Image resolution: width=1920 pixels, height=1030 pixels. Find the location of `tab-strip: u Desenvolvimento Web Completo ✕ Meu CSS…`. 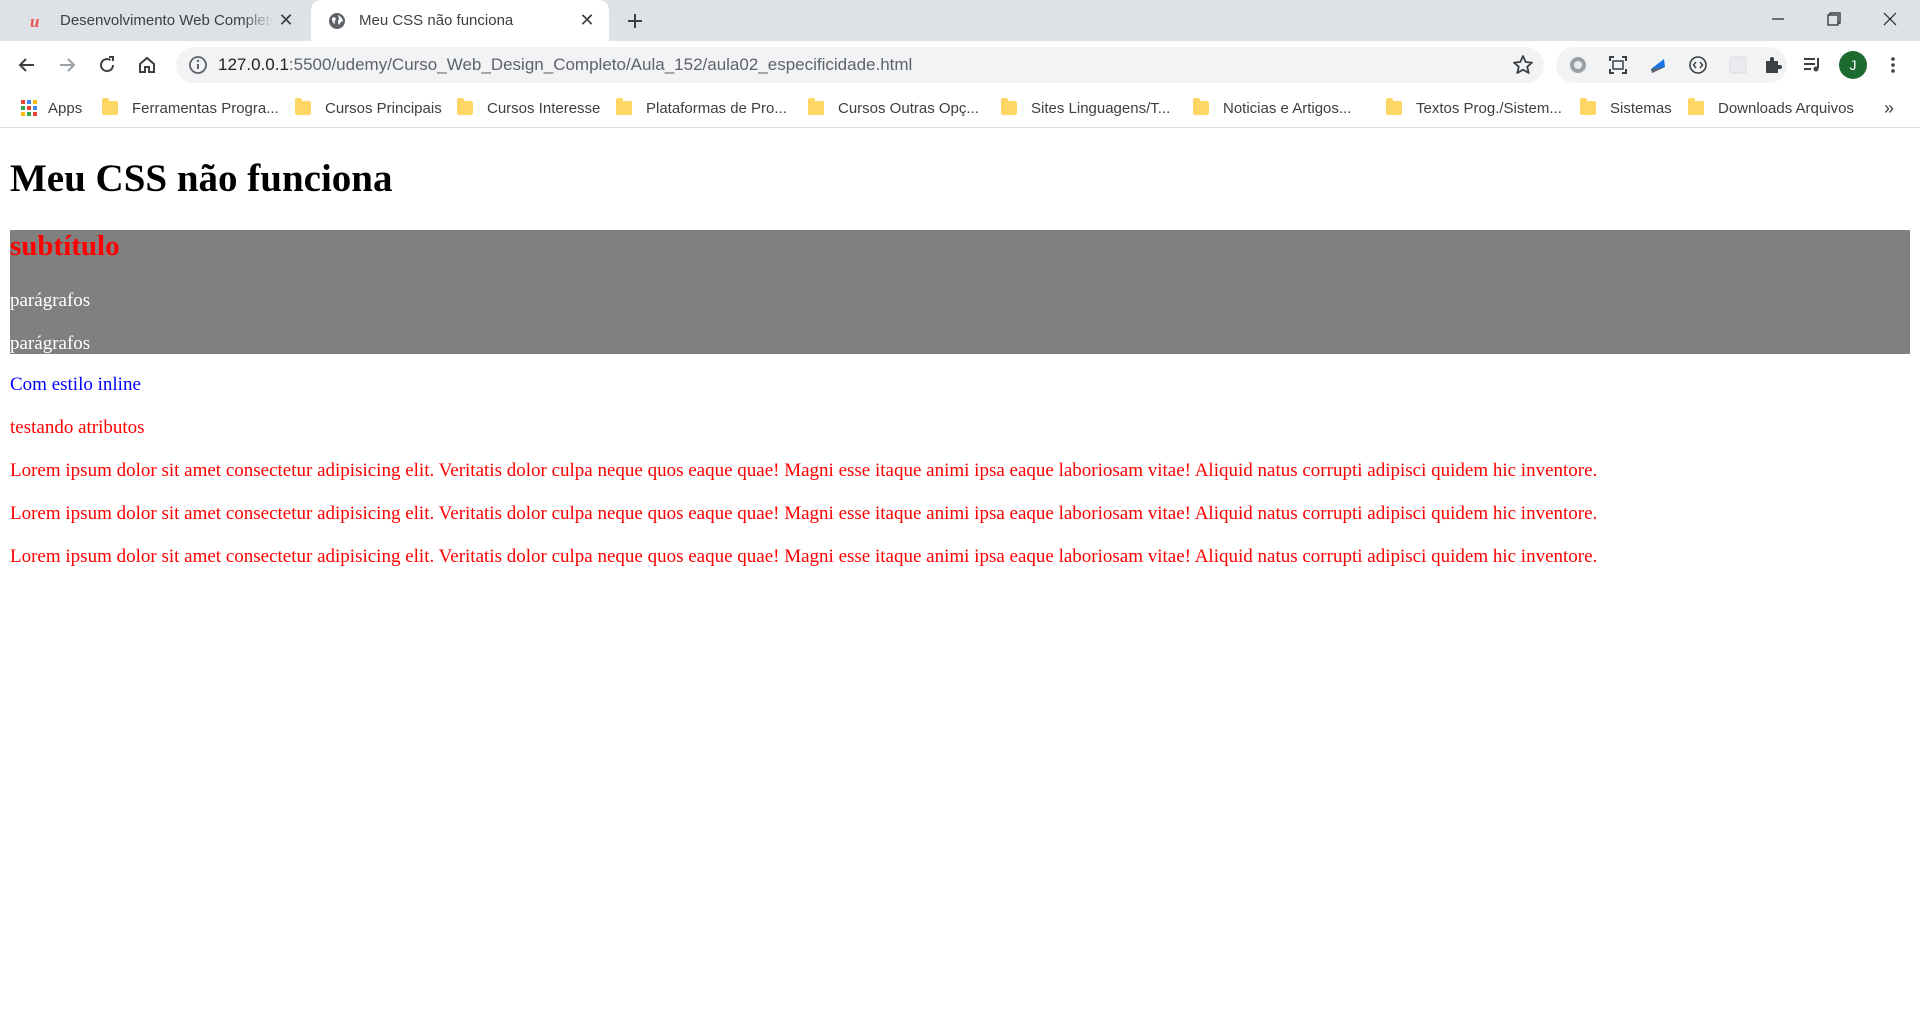

tab-strip: u Desenvolvimento Web Completo ✕ Meu CSS… is located at coordinates (960, 20).